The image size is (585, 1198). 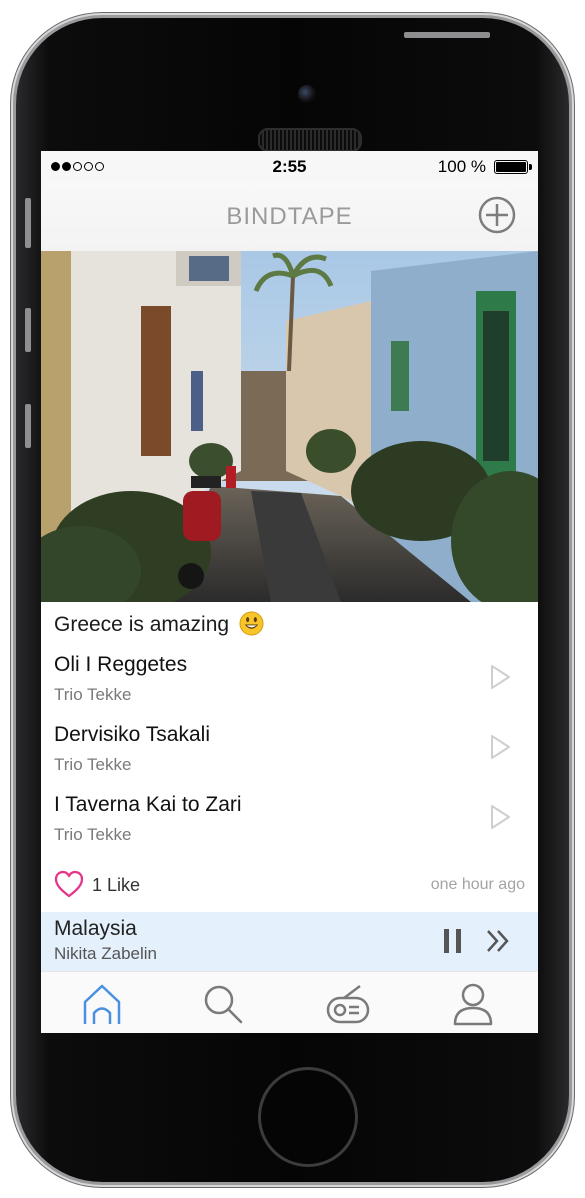 What do you see at coordinates (28, 330) in the screenshot?
I see `volume-up-button` at bounding box center [28, 330].